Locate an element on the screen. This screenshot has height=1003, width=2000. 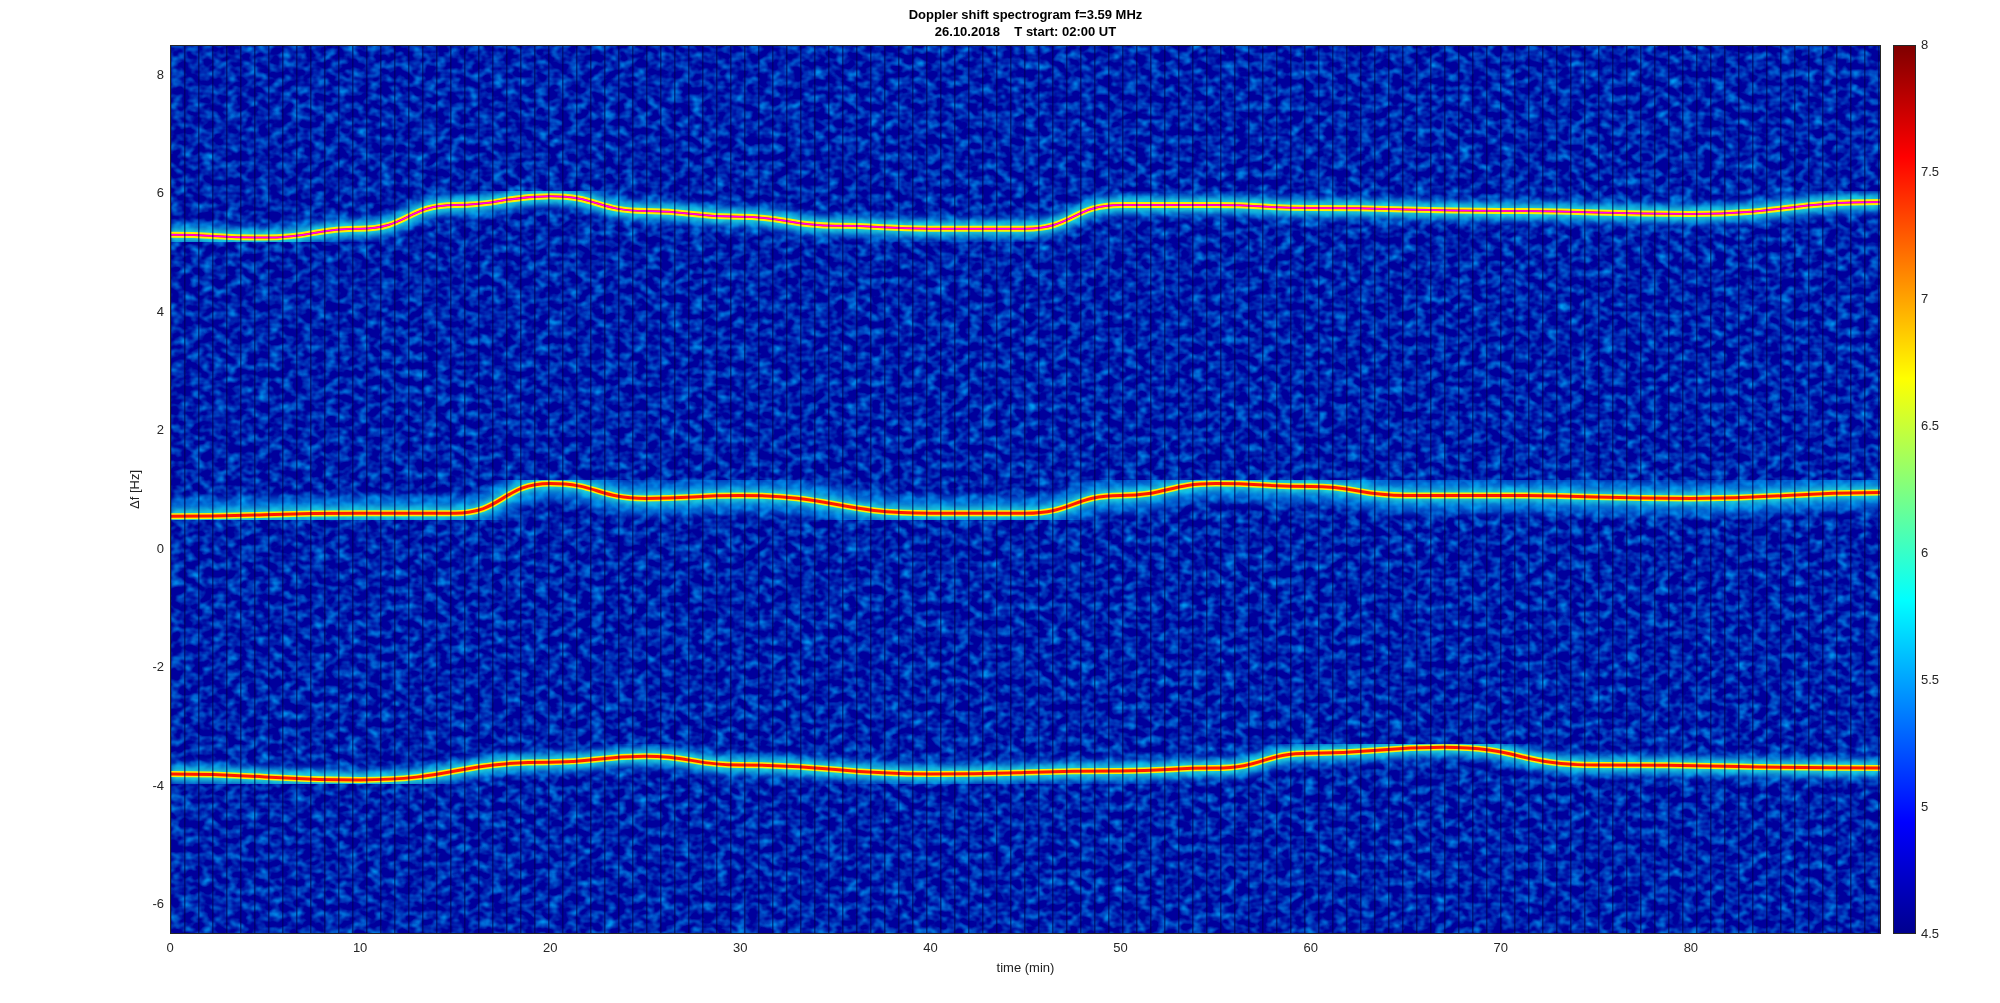
chart-title: 26.10.2018 T start: 02:00 UT is located at coordinates (1025, 31).